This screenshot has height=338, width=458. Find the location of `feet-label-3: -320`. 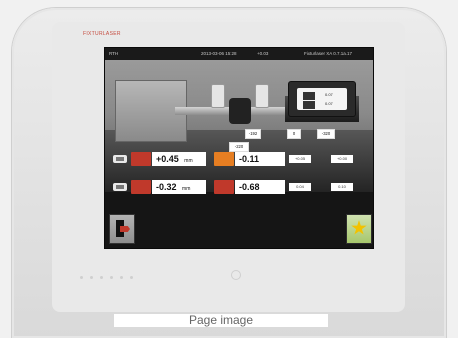

feet-label-3: -320 is located at coordinates (326, 134).